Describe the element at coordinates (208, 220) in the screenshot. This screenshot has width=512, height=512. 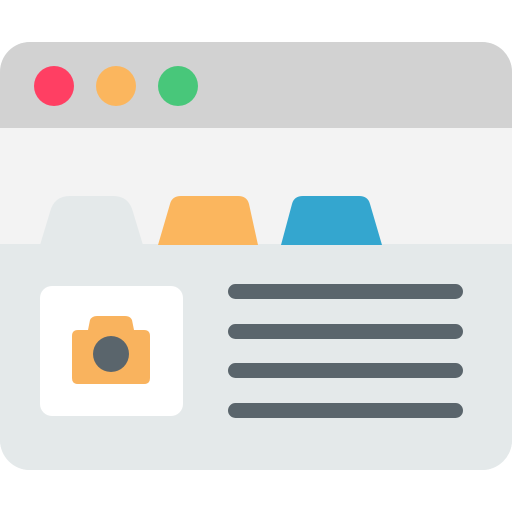
I see `tab-orange` at that location.